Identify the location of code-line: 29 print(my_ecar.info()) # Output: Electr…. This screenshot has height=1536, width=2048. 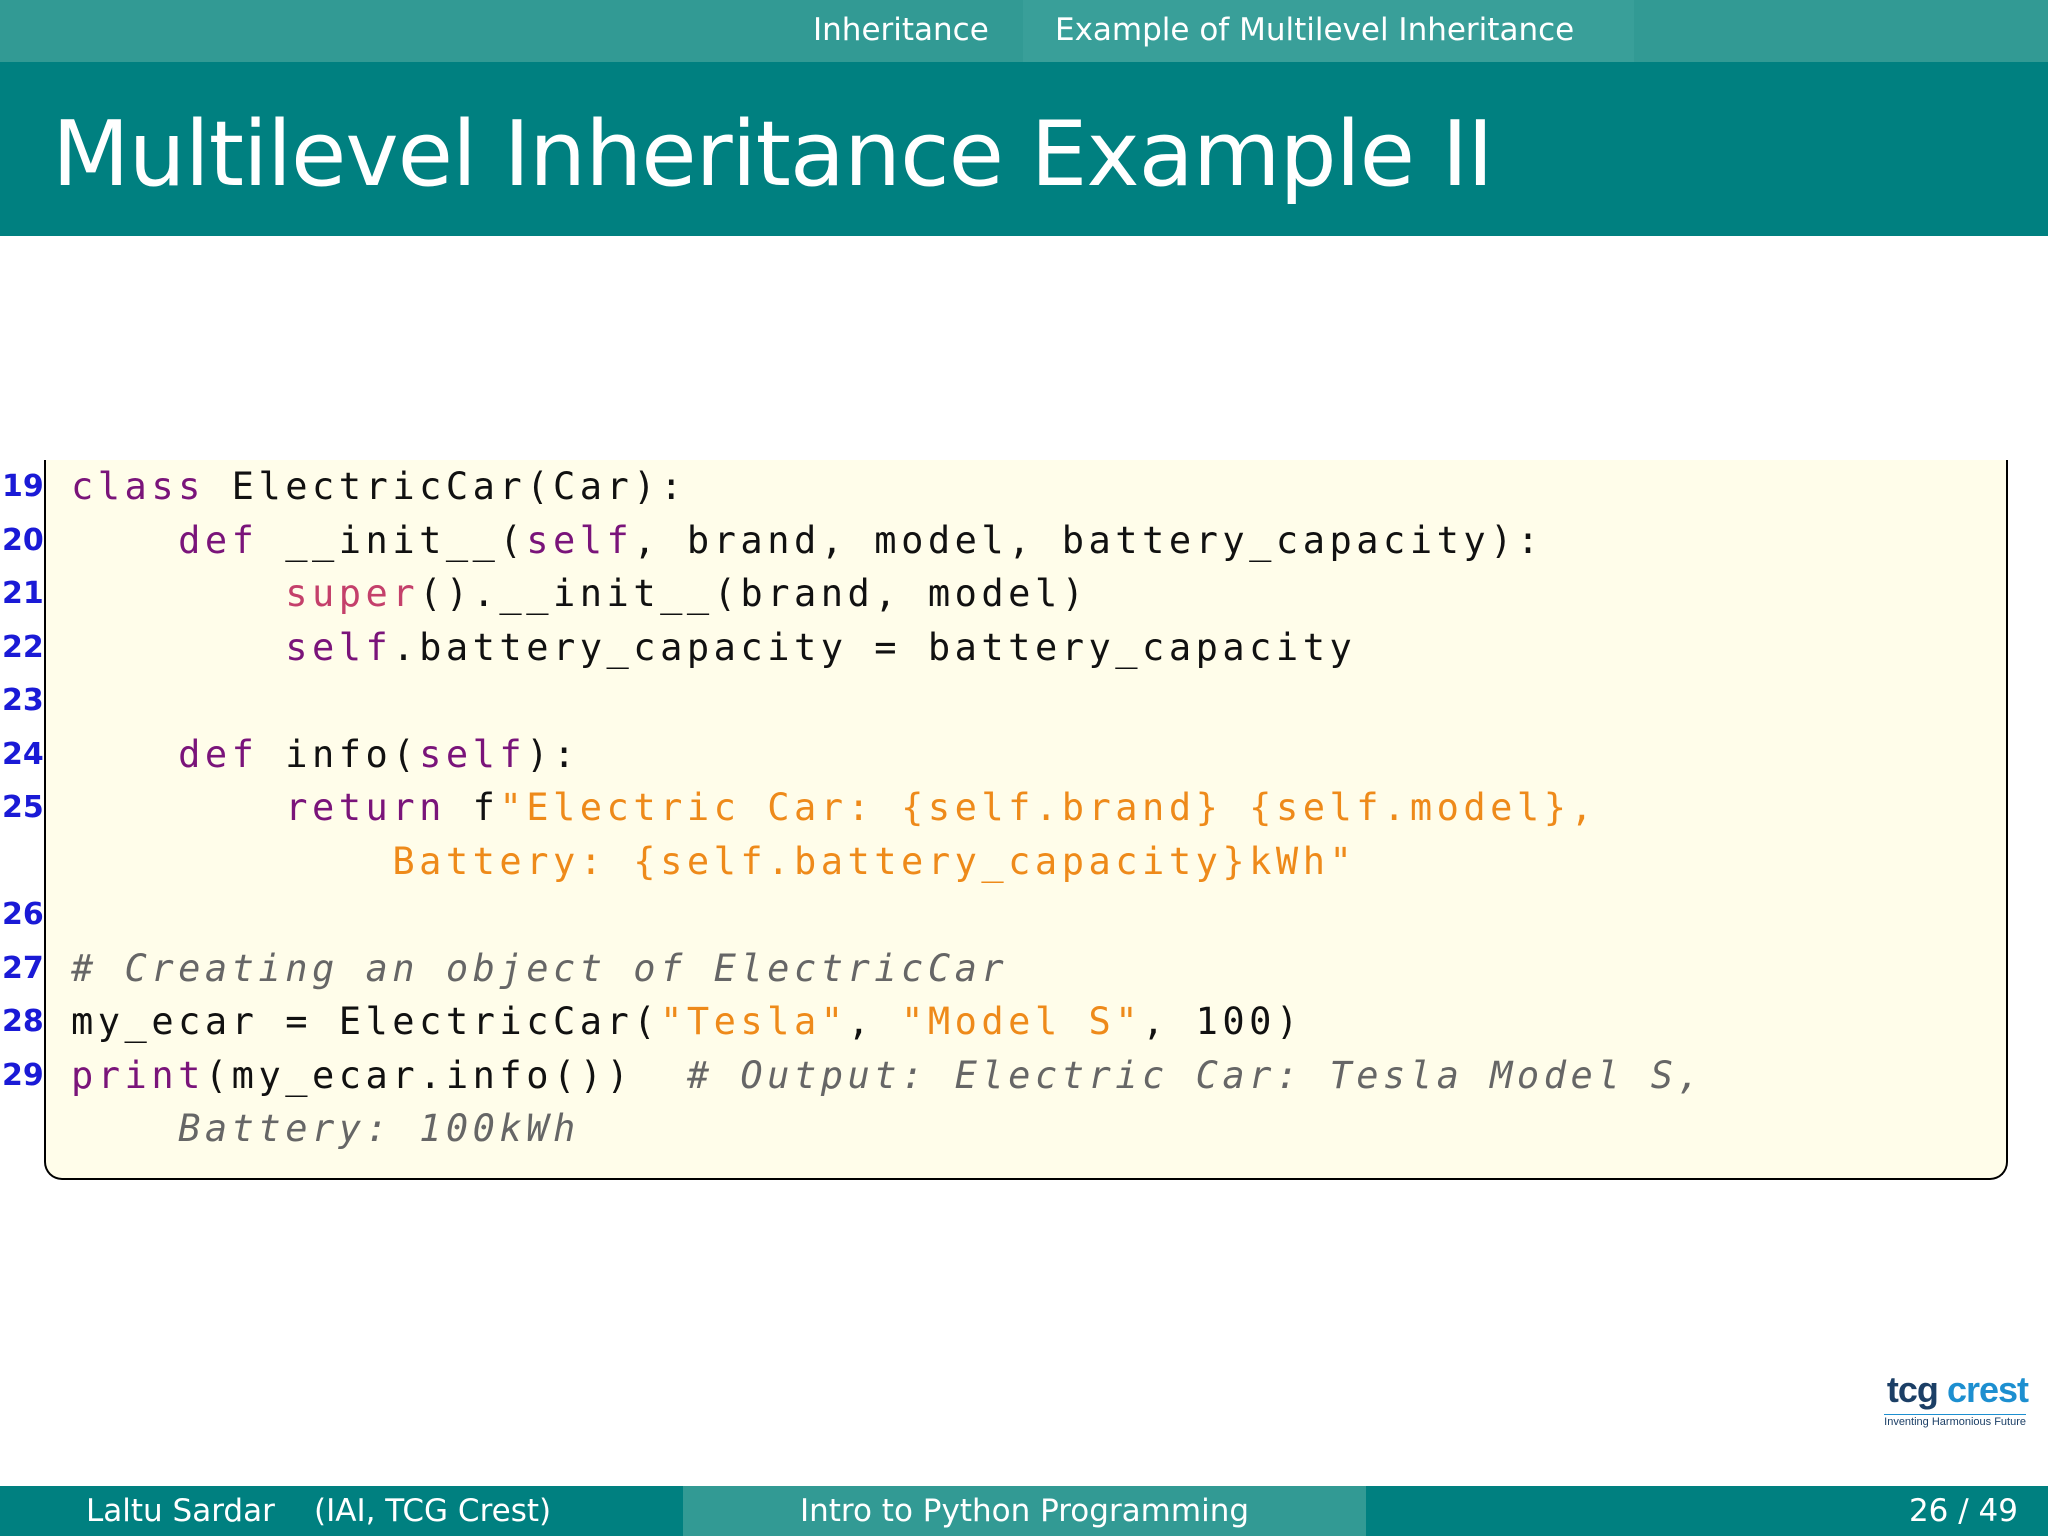
(1004, 1076).